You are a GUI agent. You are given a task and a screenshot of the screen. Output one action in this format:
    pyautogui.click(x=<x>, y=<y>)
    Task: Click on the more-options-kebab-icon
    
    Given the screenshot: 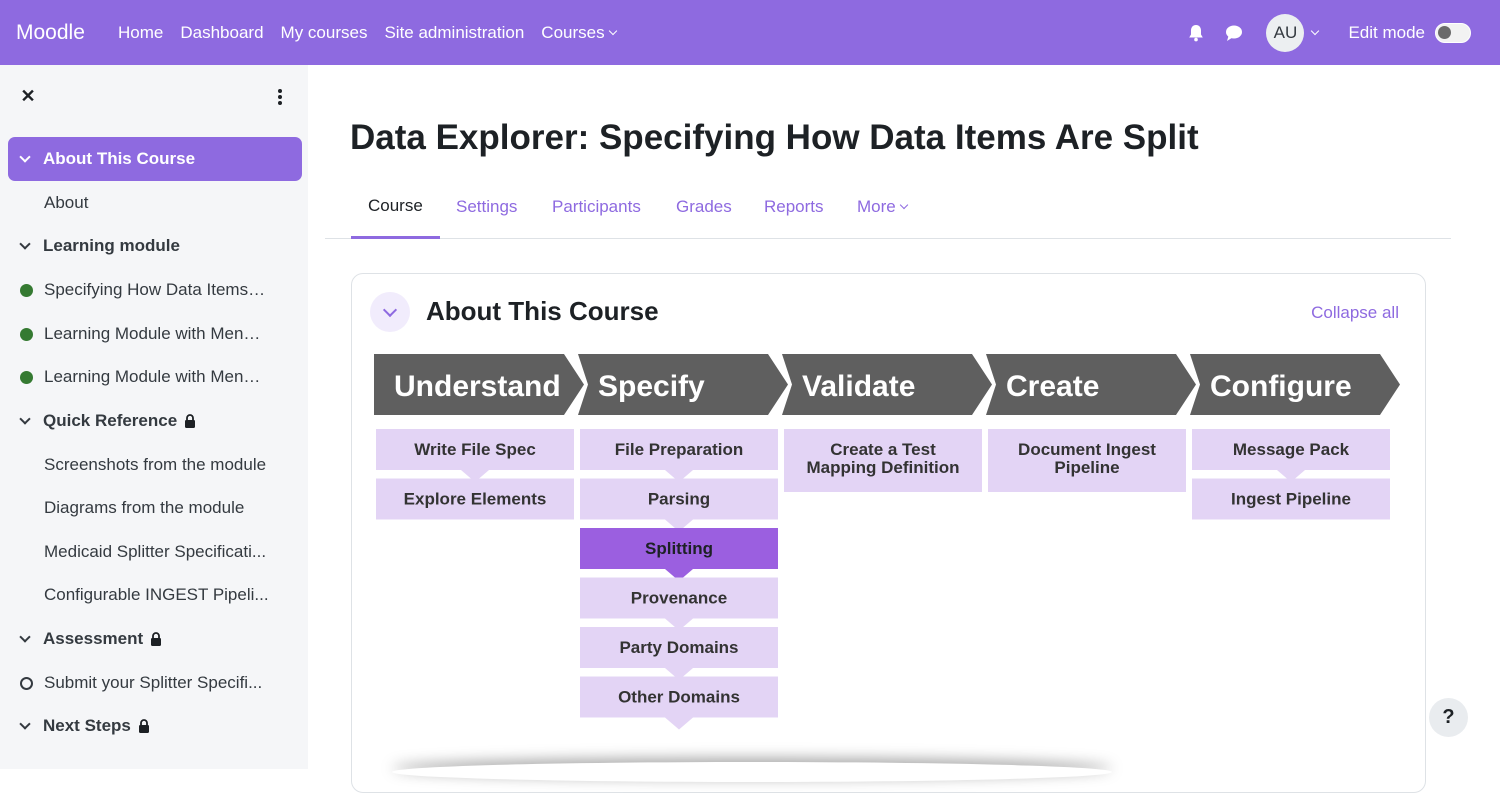 What is the action you would take?
    pyautogui.click(x=280, y=97)
    